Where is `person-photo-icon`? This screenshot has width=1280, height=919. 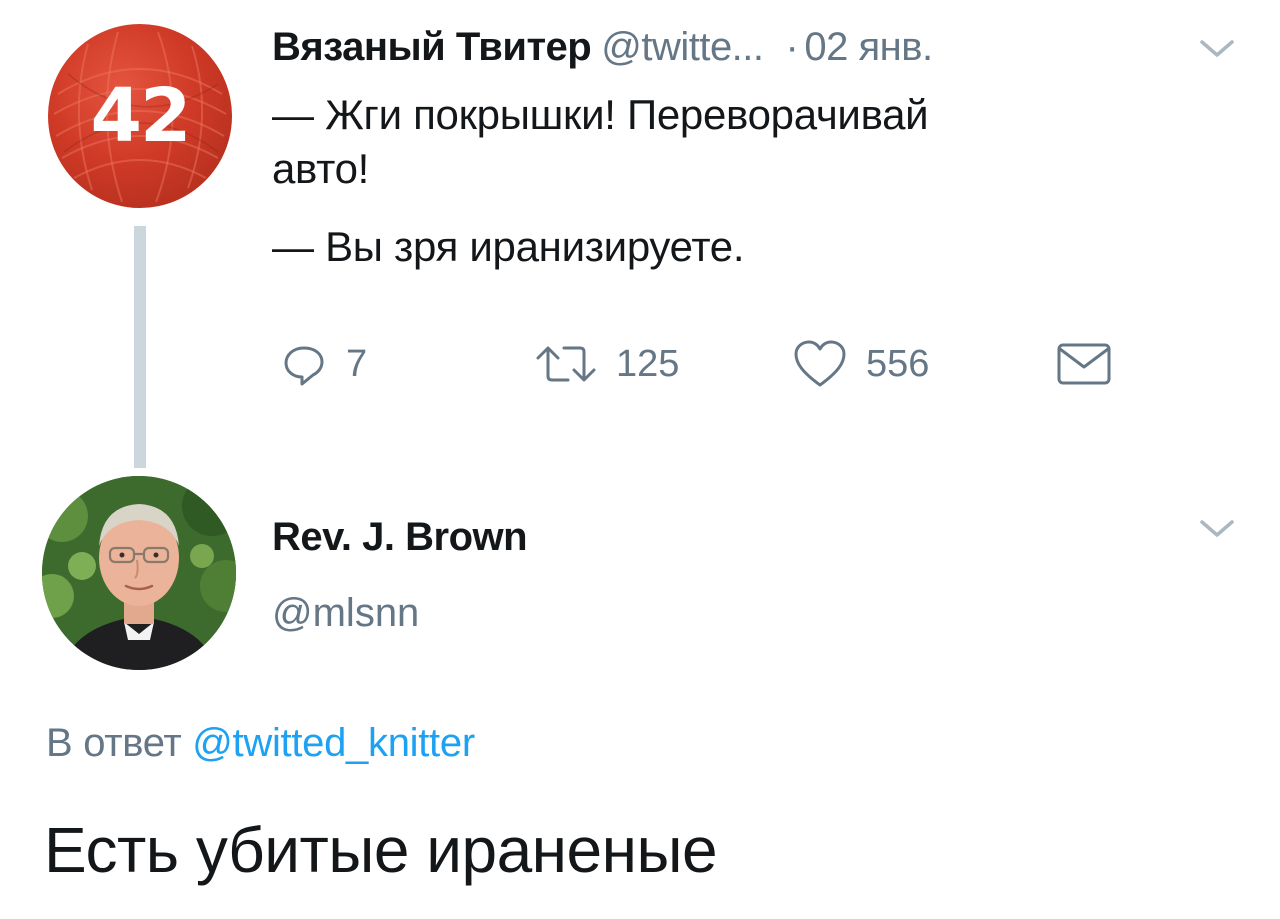
person-photo-icon is located at coordinates (139, 573).